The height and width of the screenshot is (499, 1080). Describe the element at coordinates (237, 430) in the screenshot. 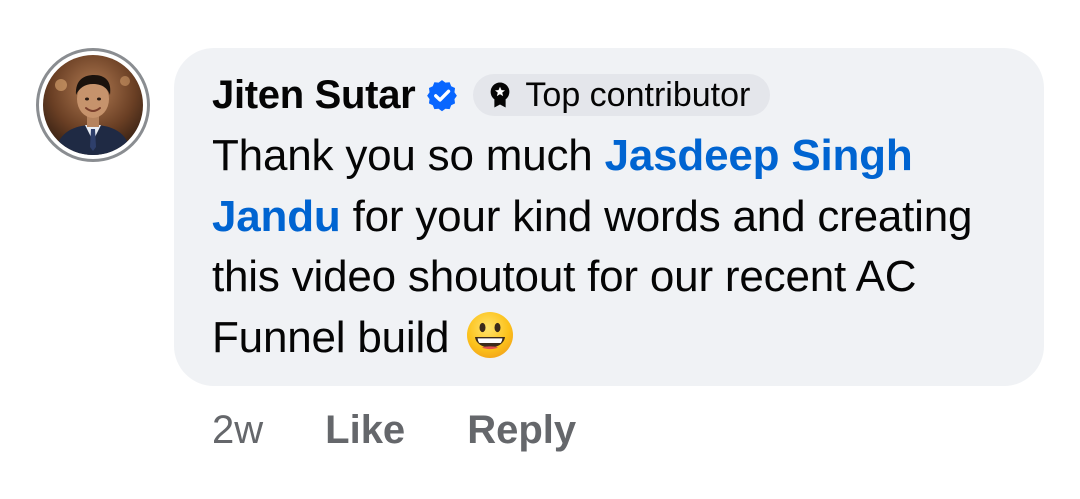

I see `comment-timestamp: 2w` at that location.